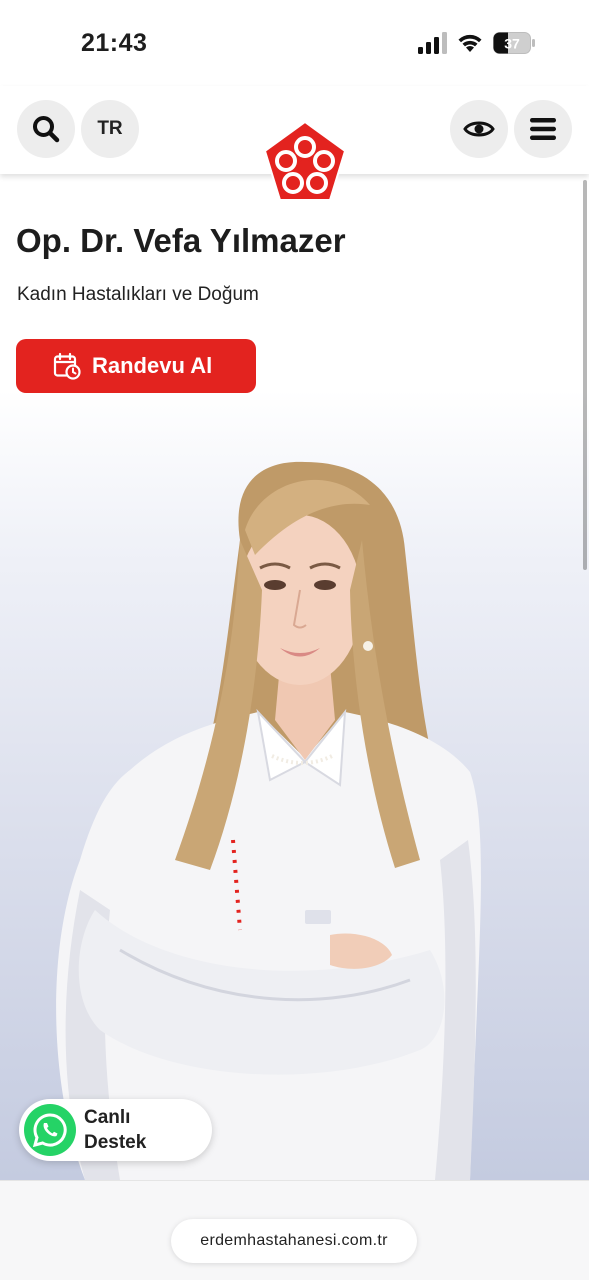  What do you see at coordinates (50, 1130) in the screenshot?
I see `whatsapp-icon` at bounding box center [50, 1130].